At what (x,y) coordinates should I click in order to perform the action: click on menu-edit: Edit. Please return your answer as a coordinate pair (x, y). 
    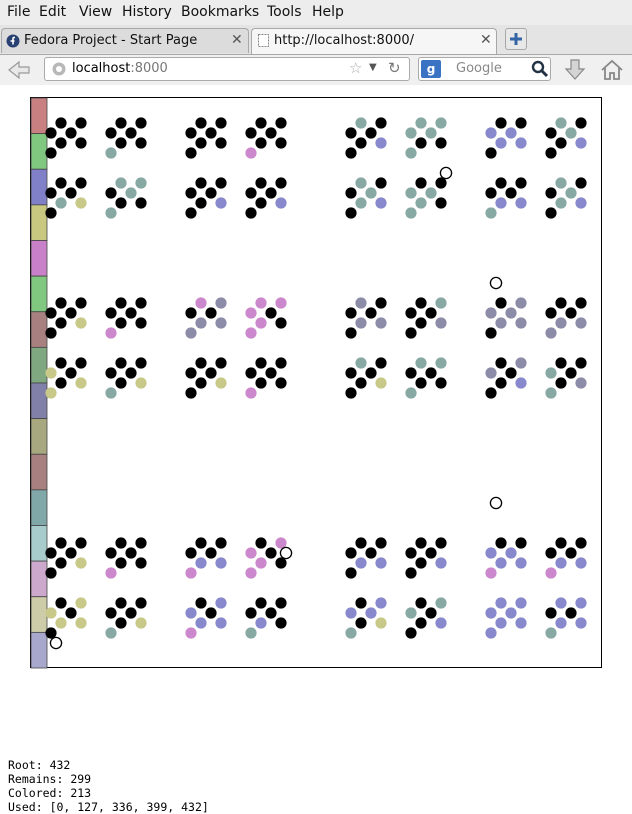
    Looking at the image, I should click on (52, 12).